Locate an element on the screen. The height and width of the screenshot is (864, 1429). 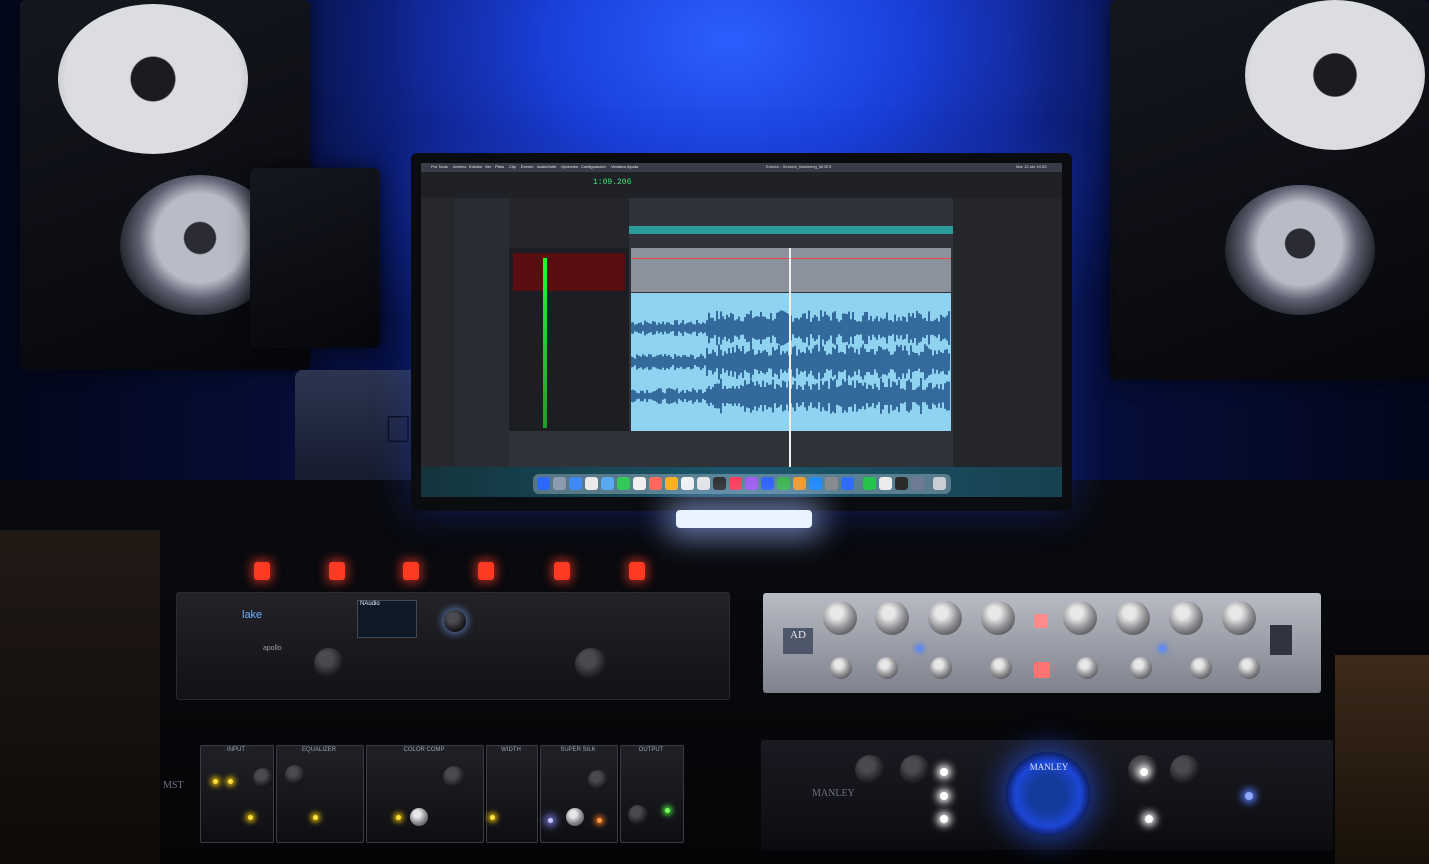
menu-item: Evento is located at coordinates (527, 166).